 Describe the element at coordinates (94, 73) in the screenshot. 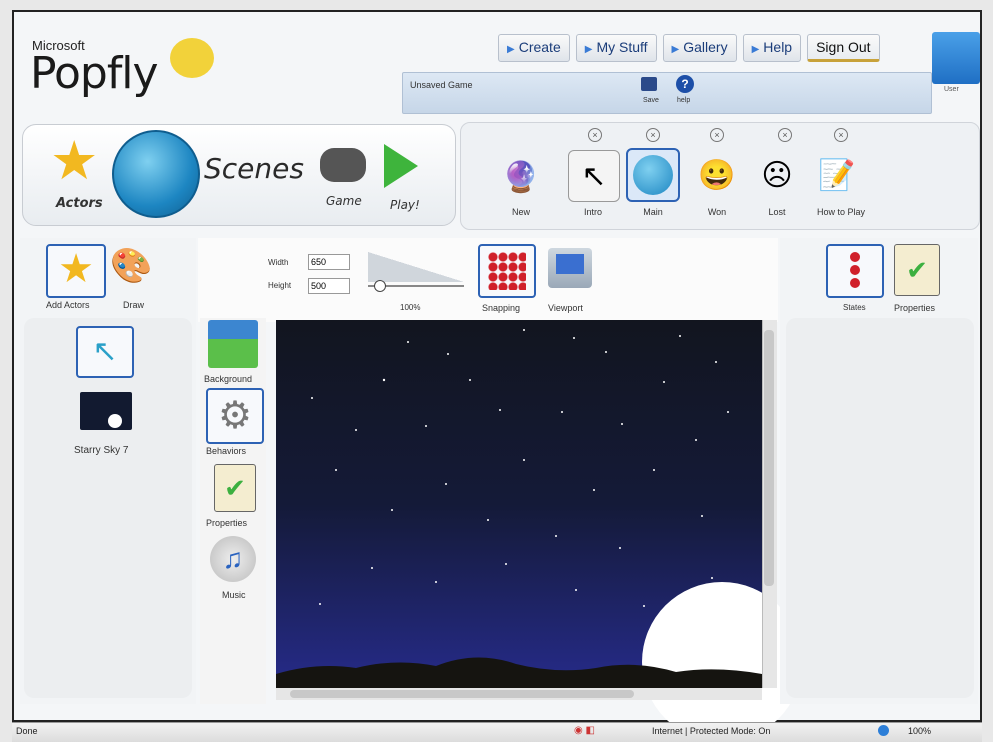

I see `brand-logo: Popfly` at that location.